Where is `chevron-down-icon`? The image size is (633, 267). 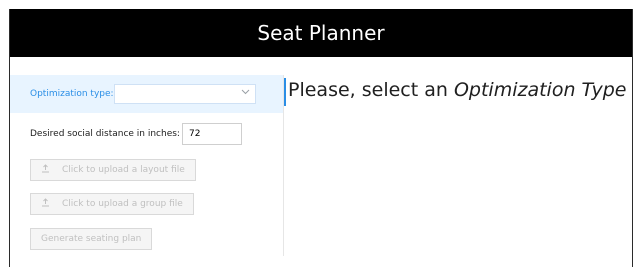 chevron-down-icon is located at coordinates (245, 93).